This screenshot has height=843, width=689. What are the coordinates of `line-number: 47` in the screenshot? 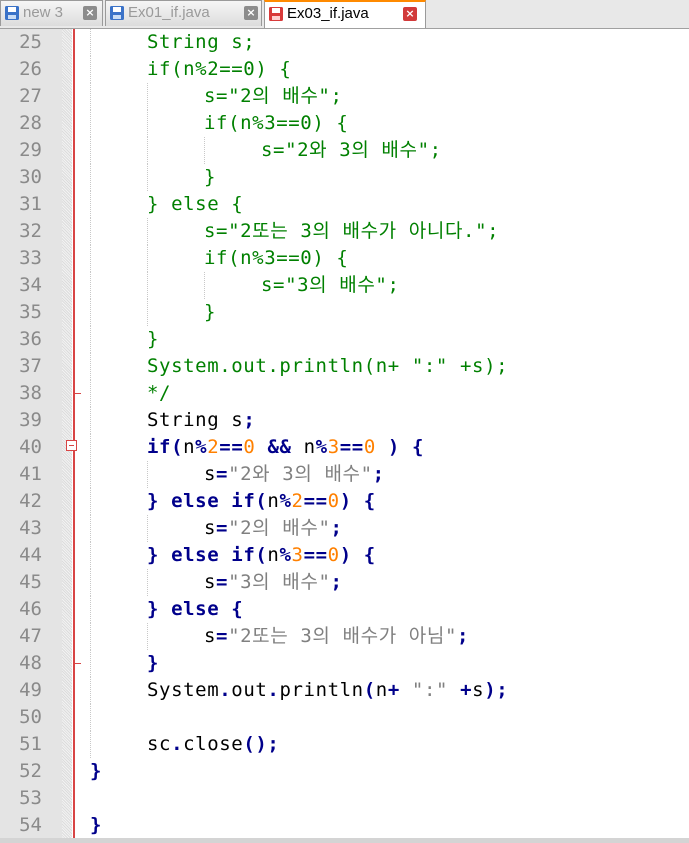 It's located at (30, 636).